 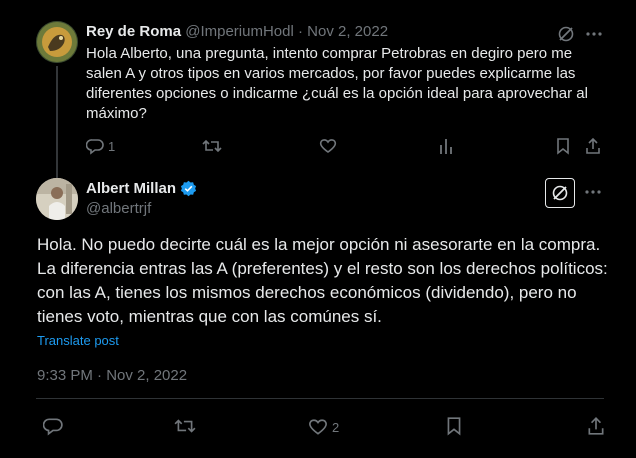 What do you see at coordinates (345, 147) in the screenshot?
I see `action-bar: 1` at bounding box center [345, 147].